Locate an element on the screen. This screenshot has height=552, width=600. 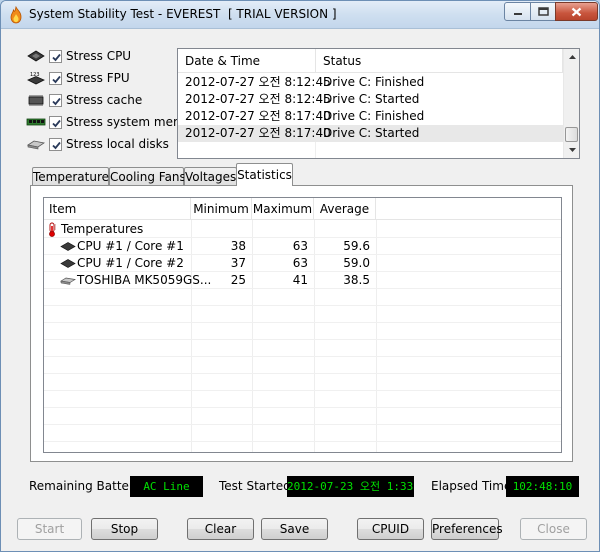
row-maximum: 41 is located at coordinates (300, 280).